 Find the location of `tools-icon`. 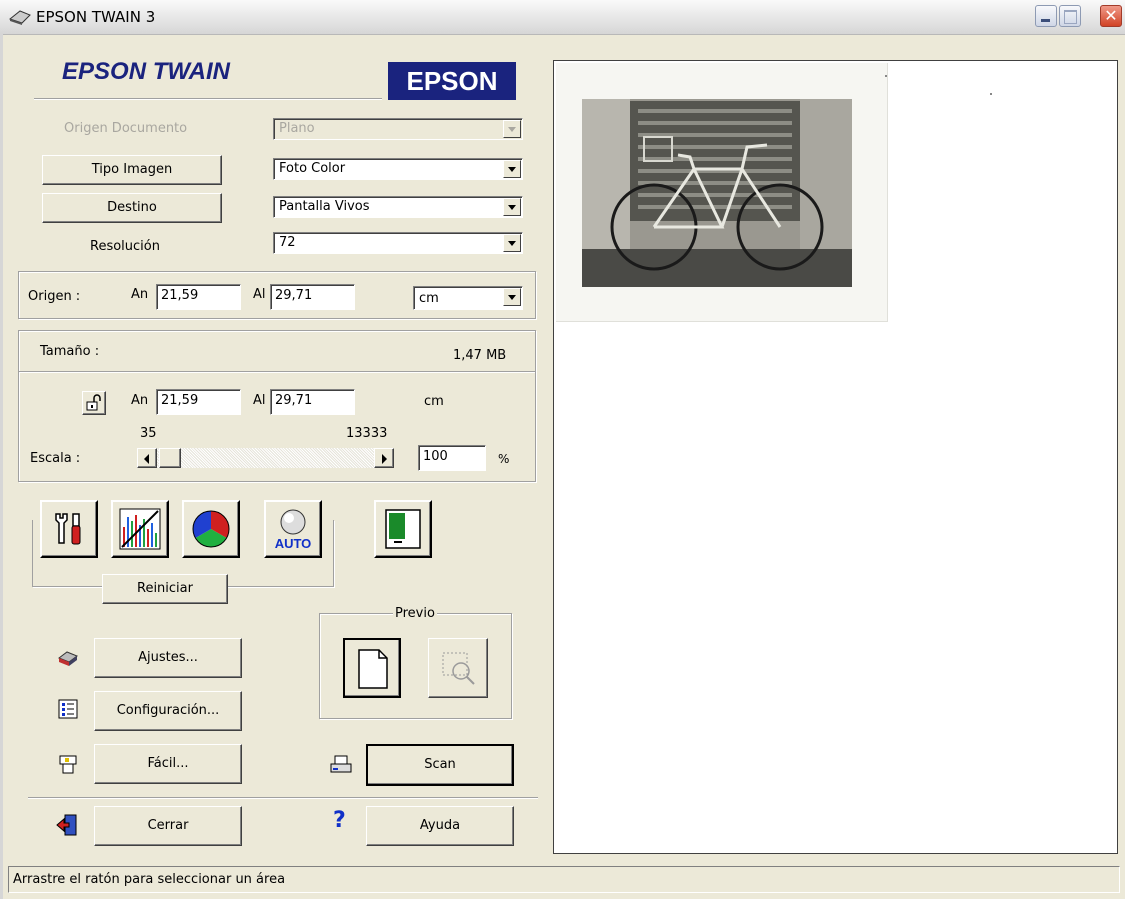

tools-icon is located at coordinates (68, 529).